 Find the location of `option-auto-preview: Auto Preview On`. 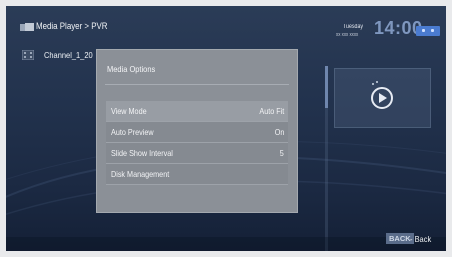

option-auto-preview: Auto Preview On is located at coordinates (197, 132).